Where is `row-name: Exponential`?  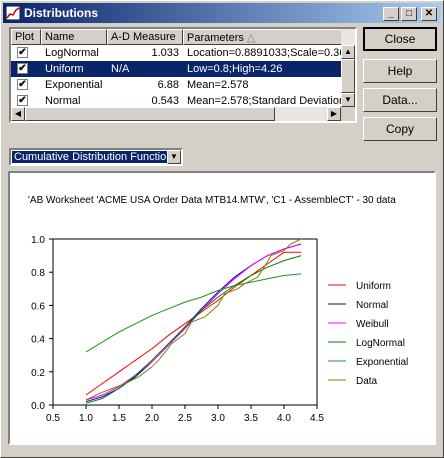 row-name: Exponential is located at coordinates (74, 85).